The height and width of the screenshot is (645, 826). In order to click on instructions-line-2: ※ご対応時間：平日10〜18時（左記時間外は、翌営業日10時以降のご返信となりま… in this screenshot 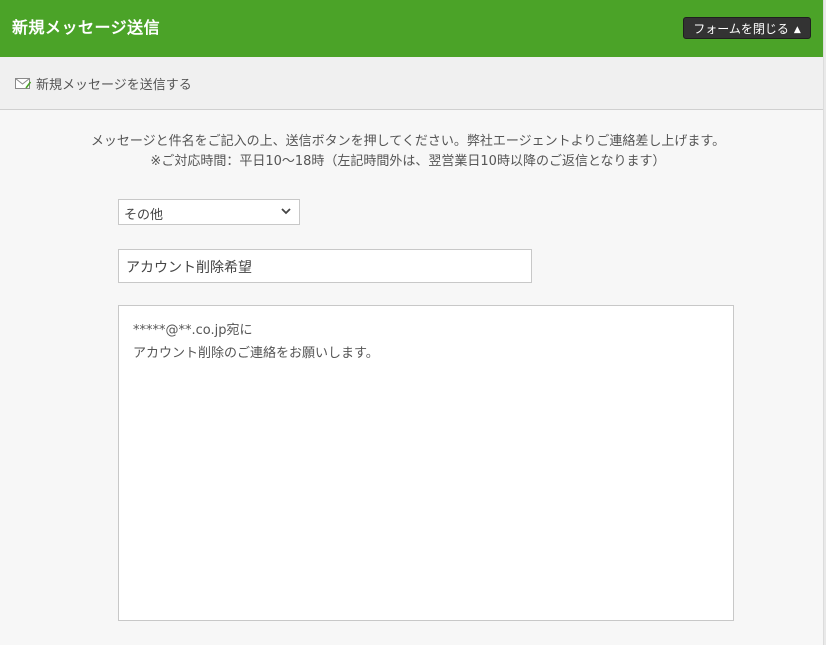, I will do `click(408, 161)`.